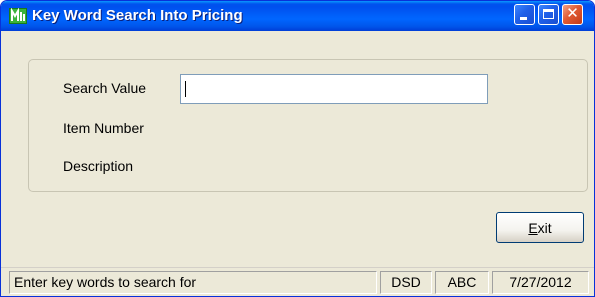 Image resolution: width=595 pixels, height=297 pixels. I want to click on status-user-code: ABC, so click(462, 282).